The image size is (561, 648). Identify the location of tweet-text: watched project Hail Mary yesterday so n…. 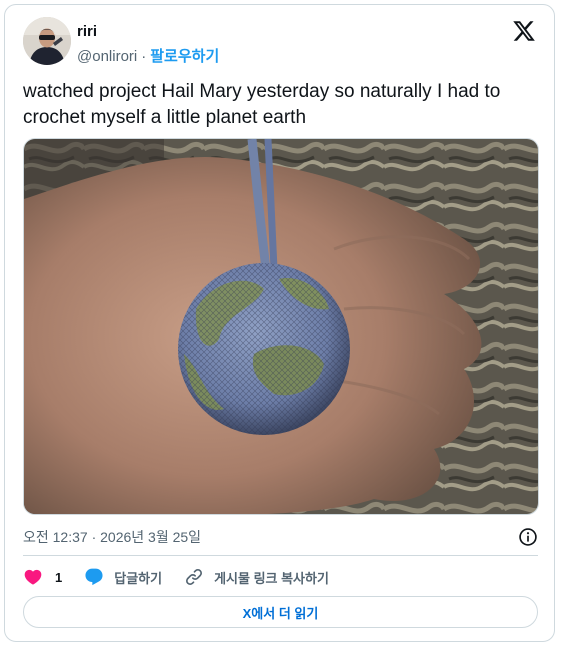
(262, 104).